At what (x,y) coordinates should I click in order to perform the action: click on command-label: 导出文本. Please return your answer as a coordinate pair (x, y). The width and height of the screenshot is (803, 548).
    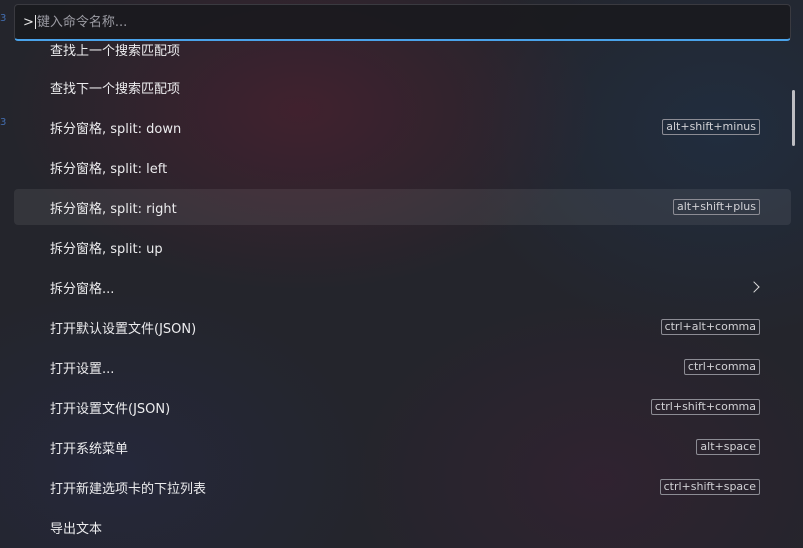
    Looking at the image, I should click on (76, 529).